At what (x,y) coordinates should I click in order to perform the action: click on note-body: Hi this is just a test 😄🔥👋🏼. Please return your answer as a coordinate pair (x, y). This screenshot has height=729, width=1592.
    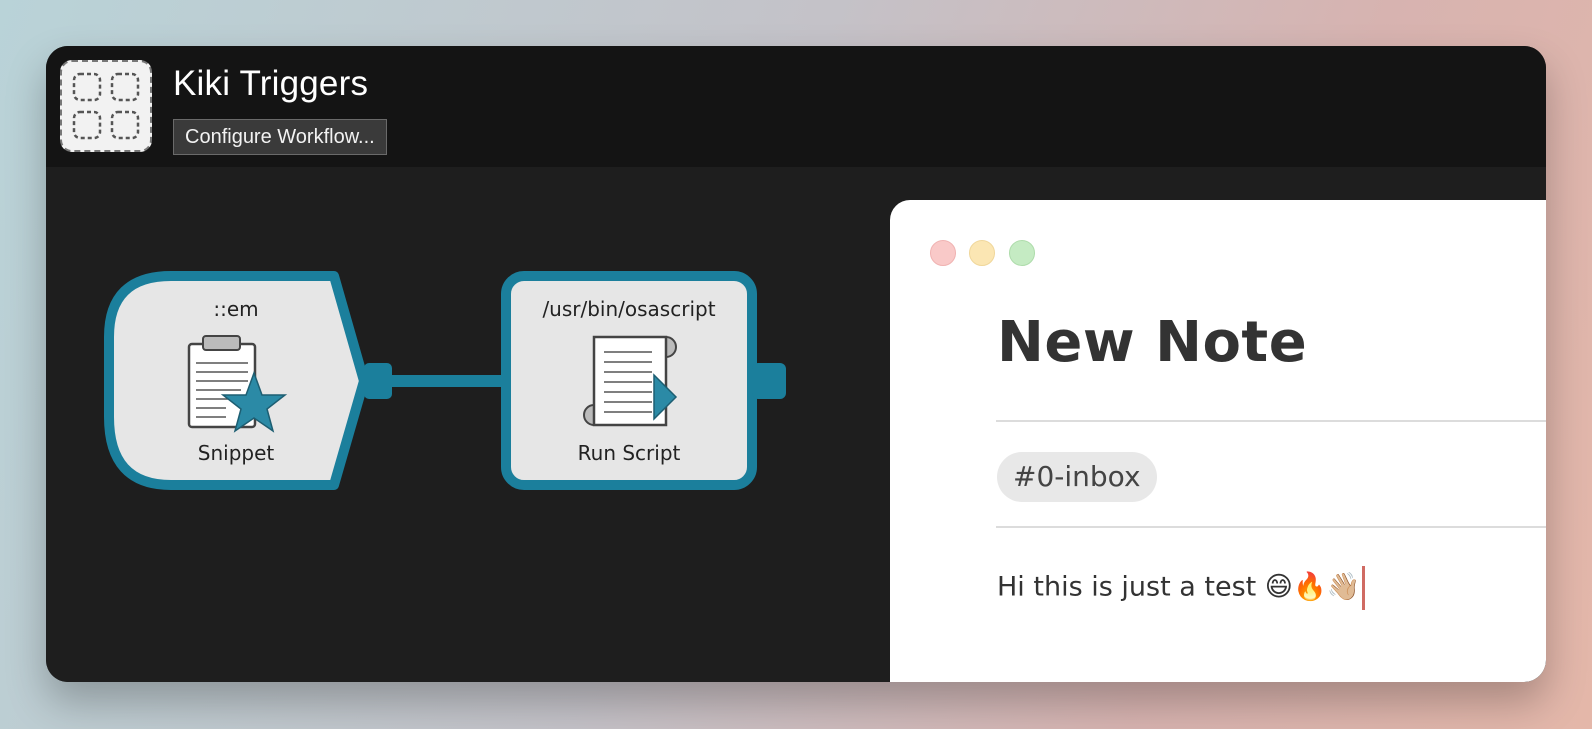
    Looking at the image, I should click on (1181, 588).